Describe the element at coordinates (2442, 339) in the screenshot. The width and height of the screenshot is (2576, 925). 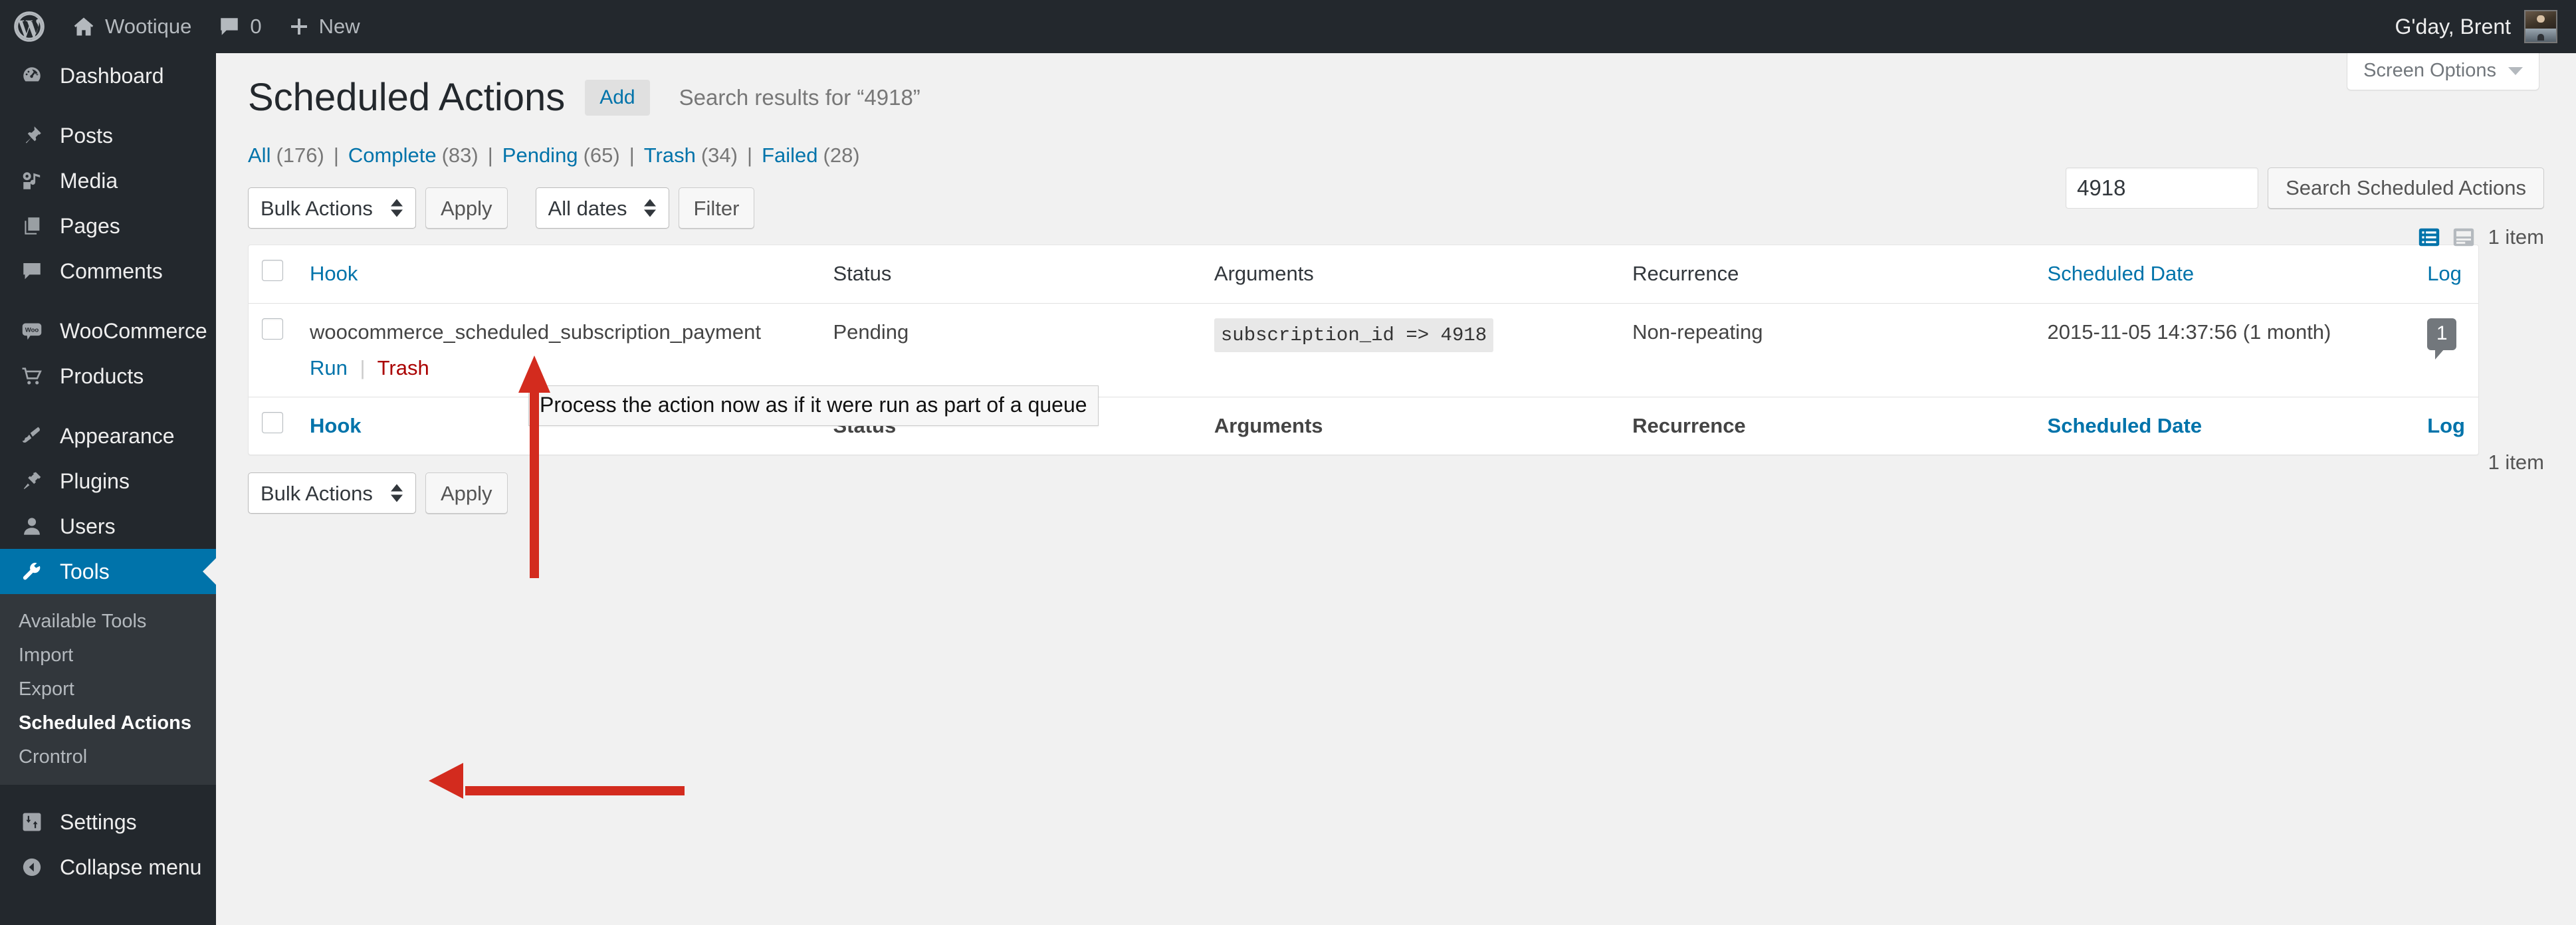
I see `log-count-badge: 1` at that location.